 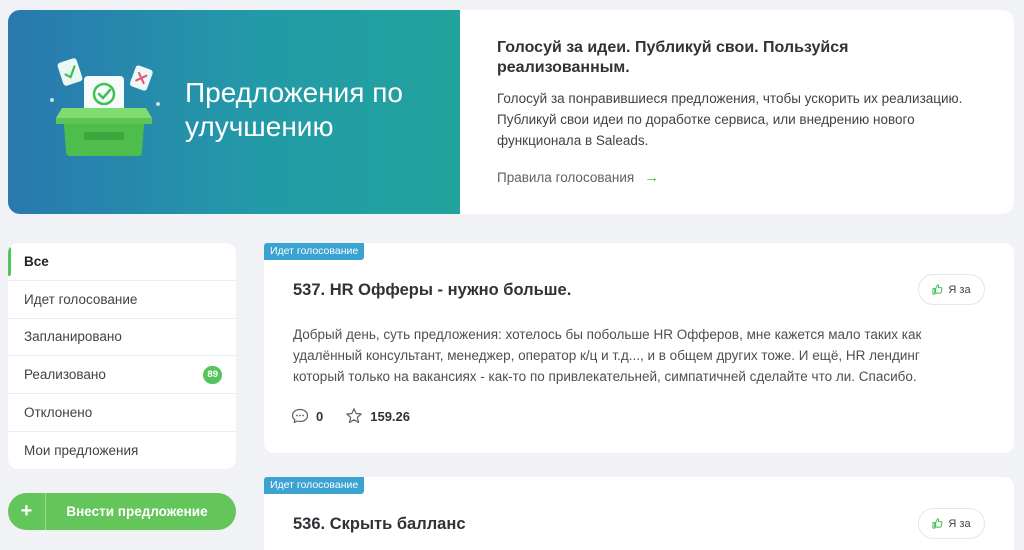 What do you see at coordinates (566, 177) in the screenshot?
I see `voting-rules-label: Правила голосования` at bounding box center [566, 177].